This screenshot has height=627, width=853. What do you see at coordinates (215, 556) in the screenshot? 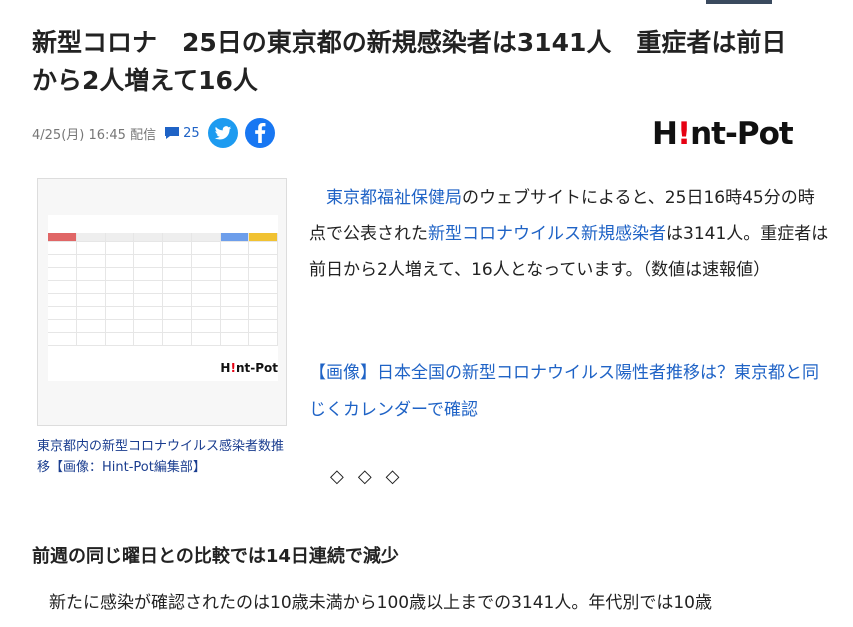
I see `section-heading: 前週の同じ曜日との比較では14日連続で減少` at bounding box center [215, 556].